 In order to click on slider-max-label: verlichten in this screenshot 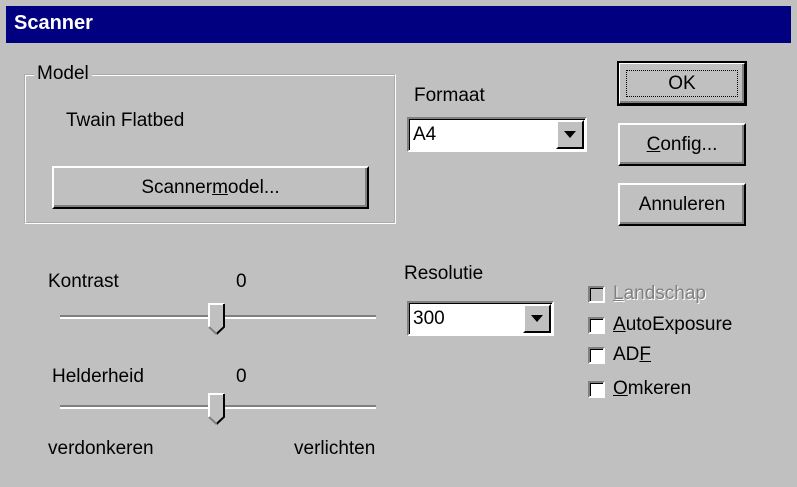, I will do `click(335, 448)`.